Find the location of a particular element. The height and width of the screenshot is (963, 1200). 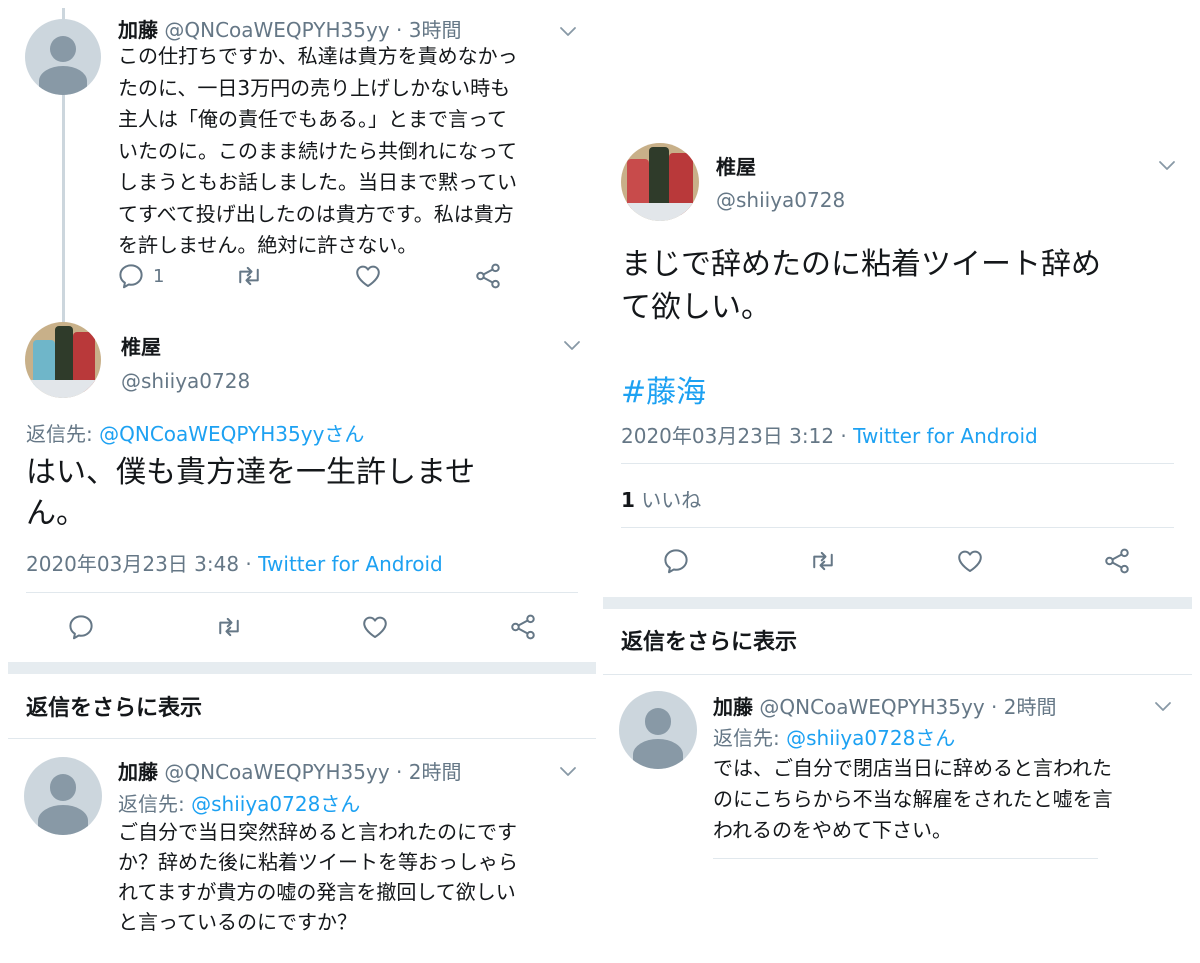

tweet-line: ん。 is located at coordinates (56, 513).